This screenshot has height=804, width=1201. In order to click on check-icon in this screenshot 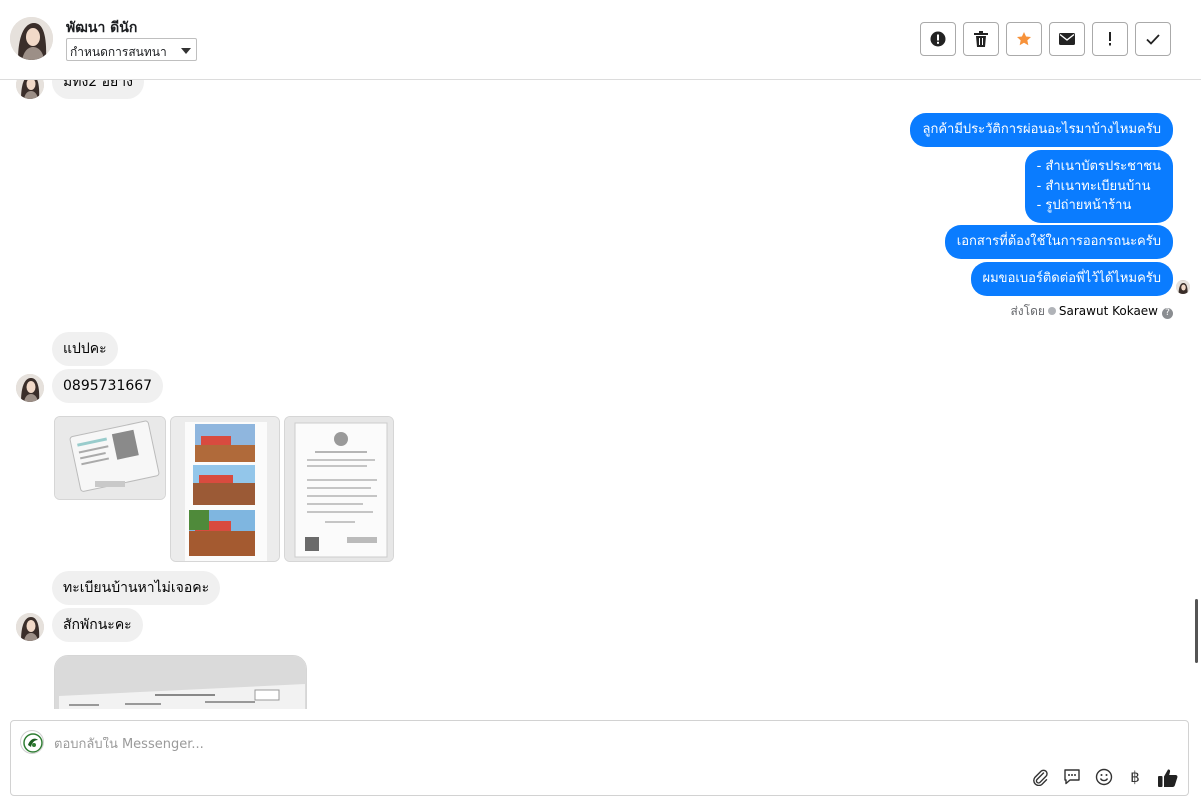, I will do `click(1153, 39)`.